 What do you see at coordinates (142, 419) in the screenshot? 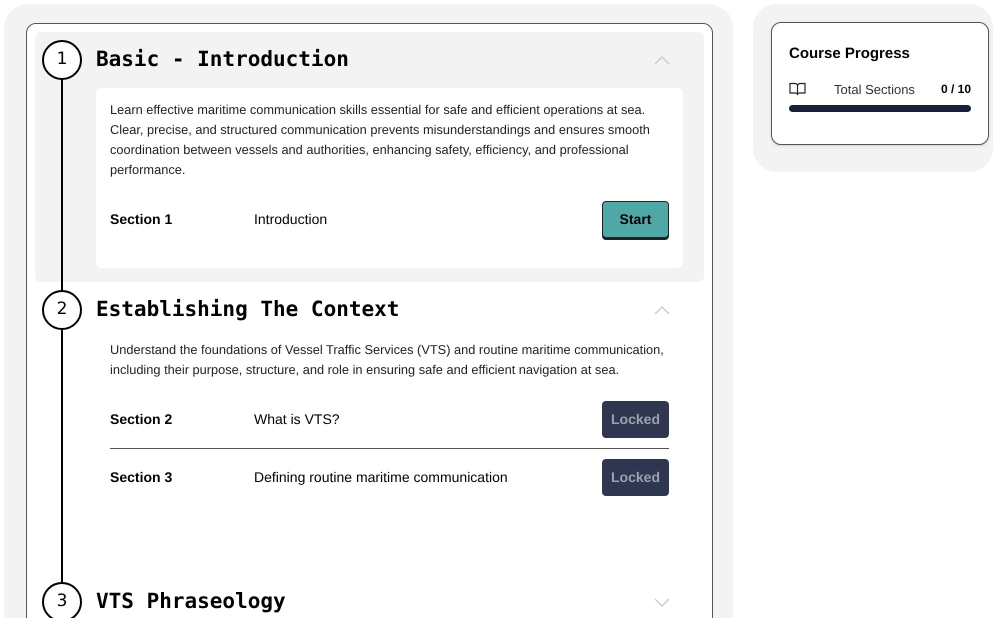
I see `section-number: Section 2` at bounding box center [142, 419].